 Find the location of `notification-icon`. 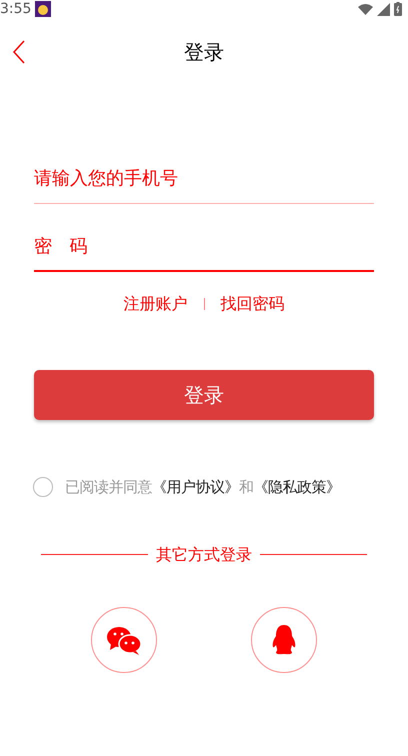

notification-icon is located at coordinates (43, 9).